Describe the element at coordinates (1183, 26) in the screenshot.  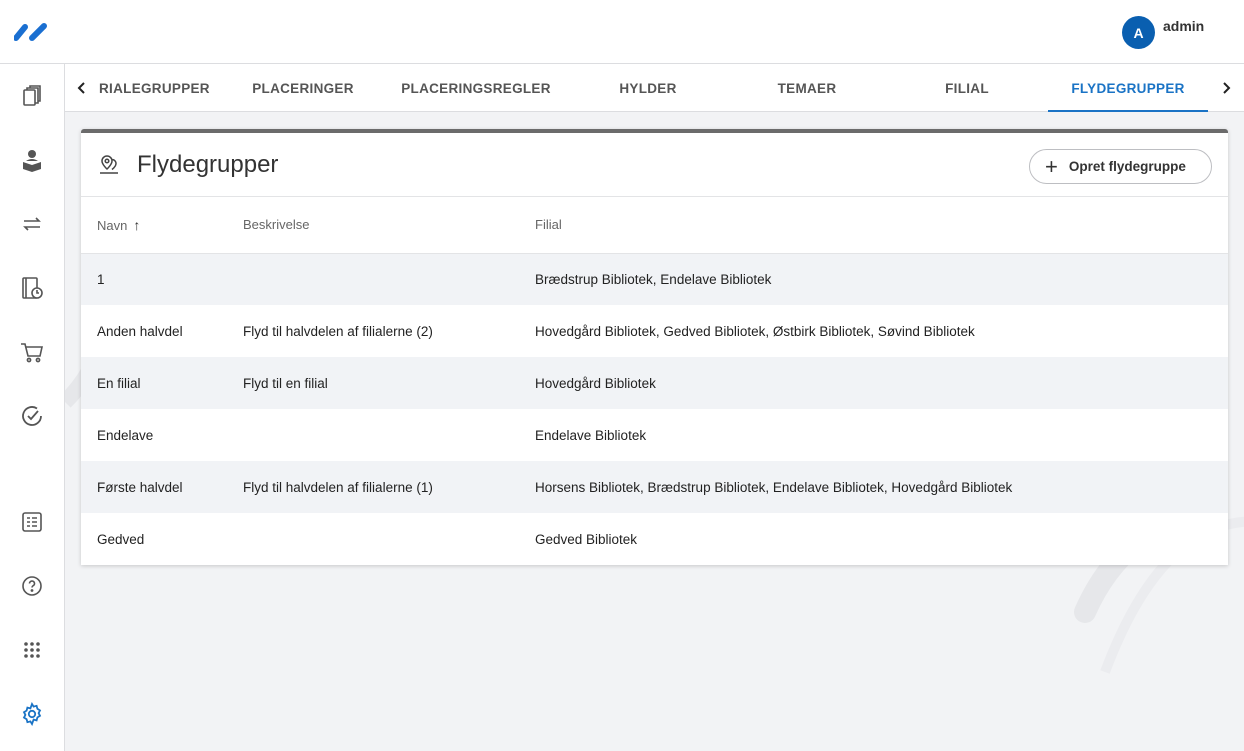
I see `username: admin` at that location.